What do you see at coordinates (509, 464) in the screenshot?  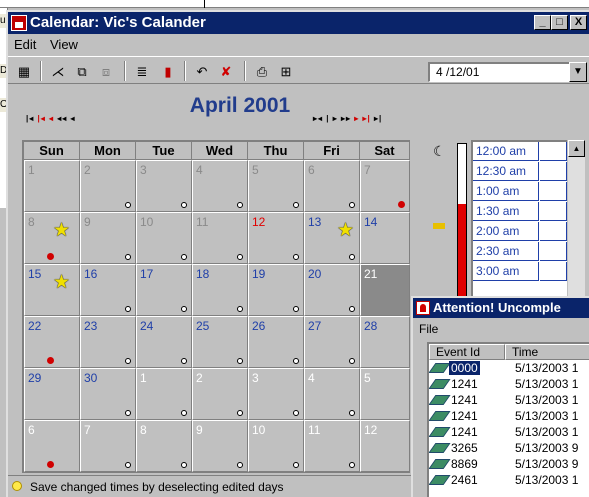 I see `event-row: 8869 5/13/2003 9` at bounding box center [509, 464].